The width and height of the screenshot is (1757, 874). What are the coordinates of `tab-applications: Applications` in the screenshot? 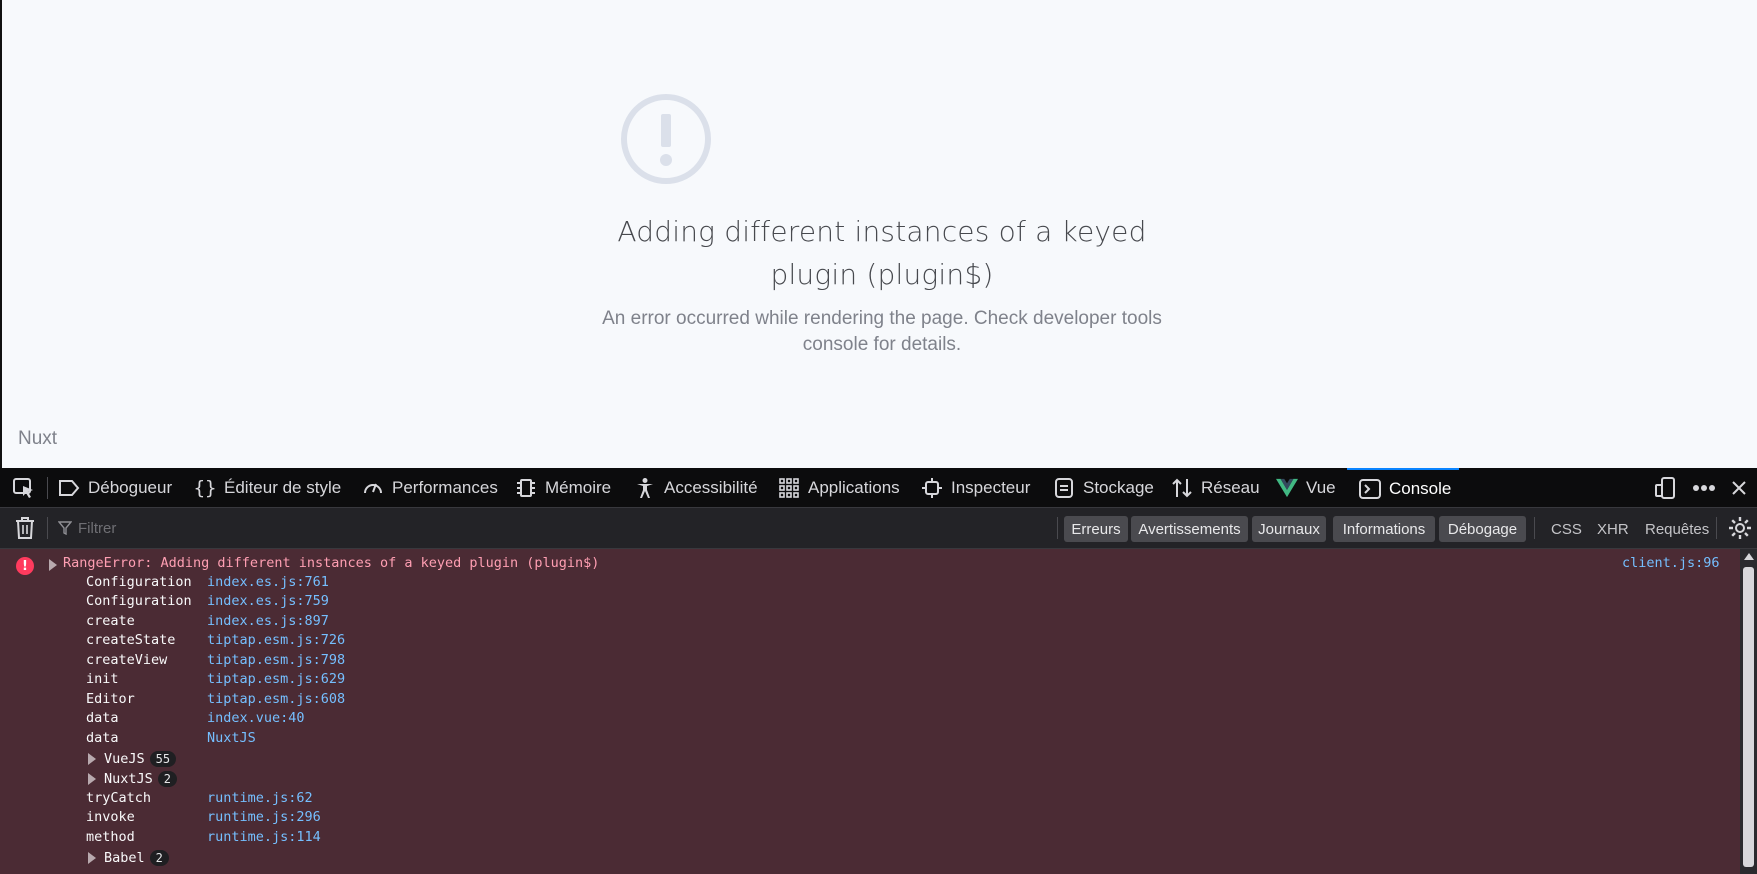 It's located at (839, 488).